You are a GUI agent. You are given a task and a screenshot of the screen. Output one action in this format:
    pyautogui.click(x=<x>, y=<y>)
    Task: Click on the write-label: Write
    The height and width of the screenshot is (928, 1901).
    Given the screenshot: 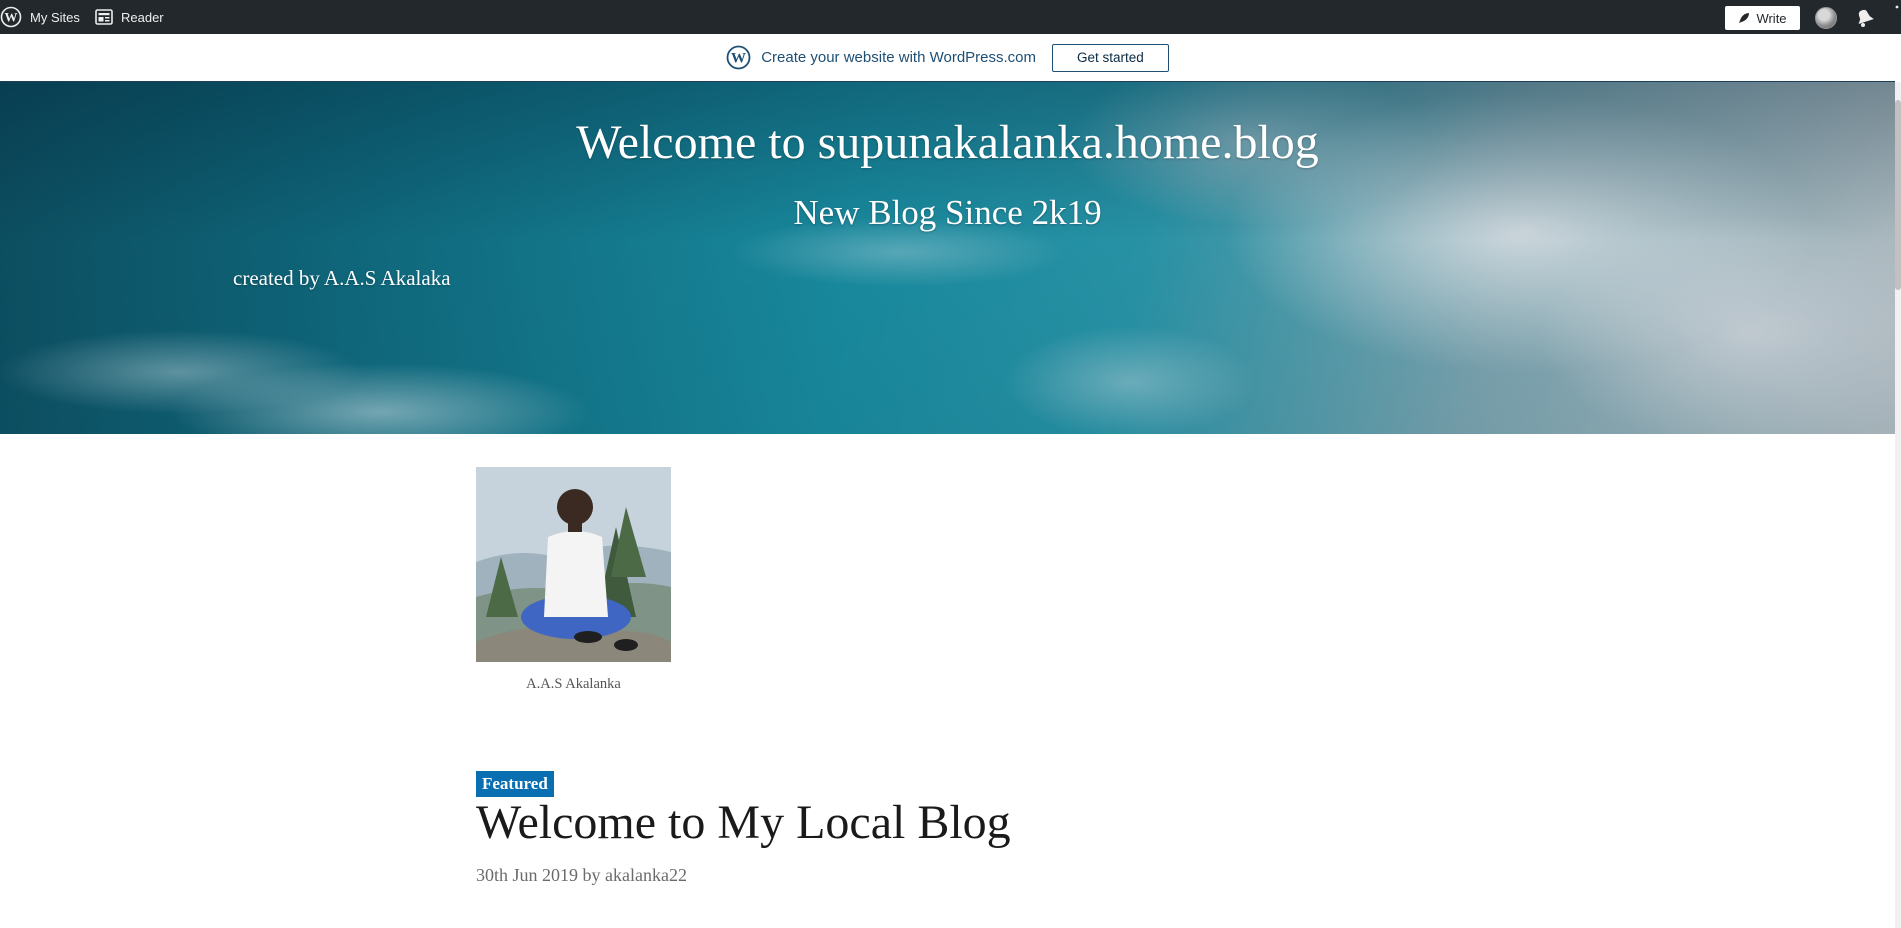 What is the action you would take?
    pyautogui.click(x=1771, y=18)
    